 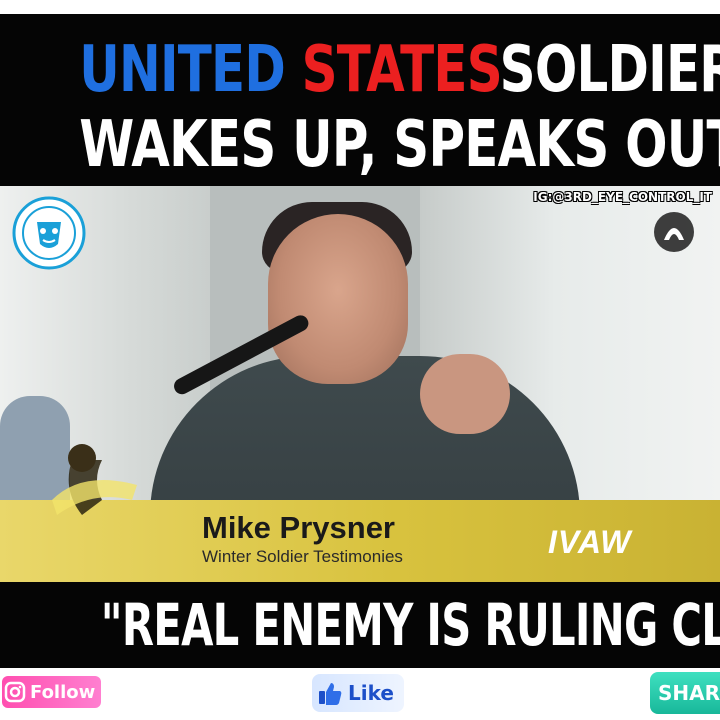 I want to click on quote-text: "REAL ENEMY IS RULING CLASS", so click(x=410, y=625).